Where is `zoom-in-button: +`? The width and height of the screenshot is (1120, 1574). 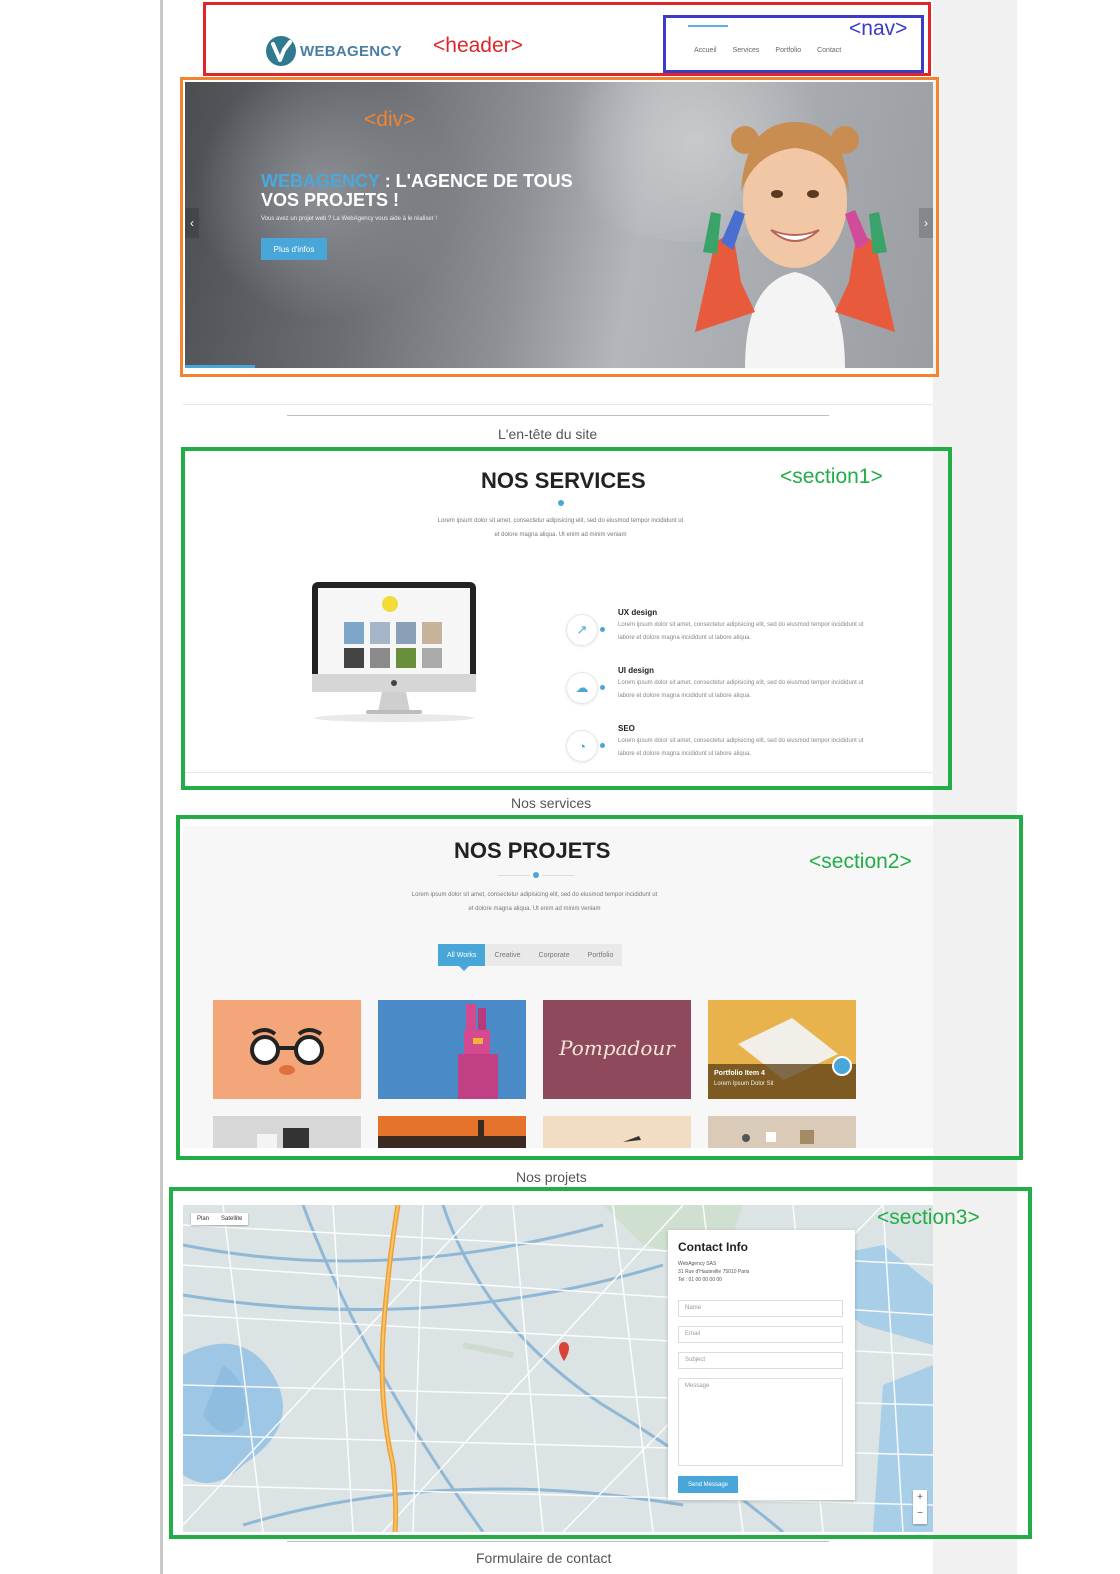
zoom-in-button: + is located at coordinates (920, 1498).